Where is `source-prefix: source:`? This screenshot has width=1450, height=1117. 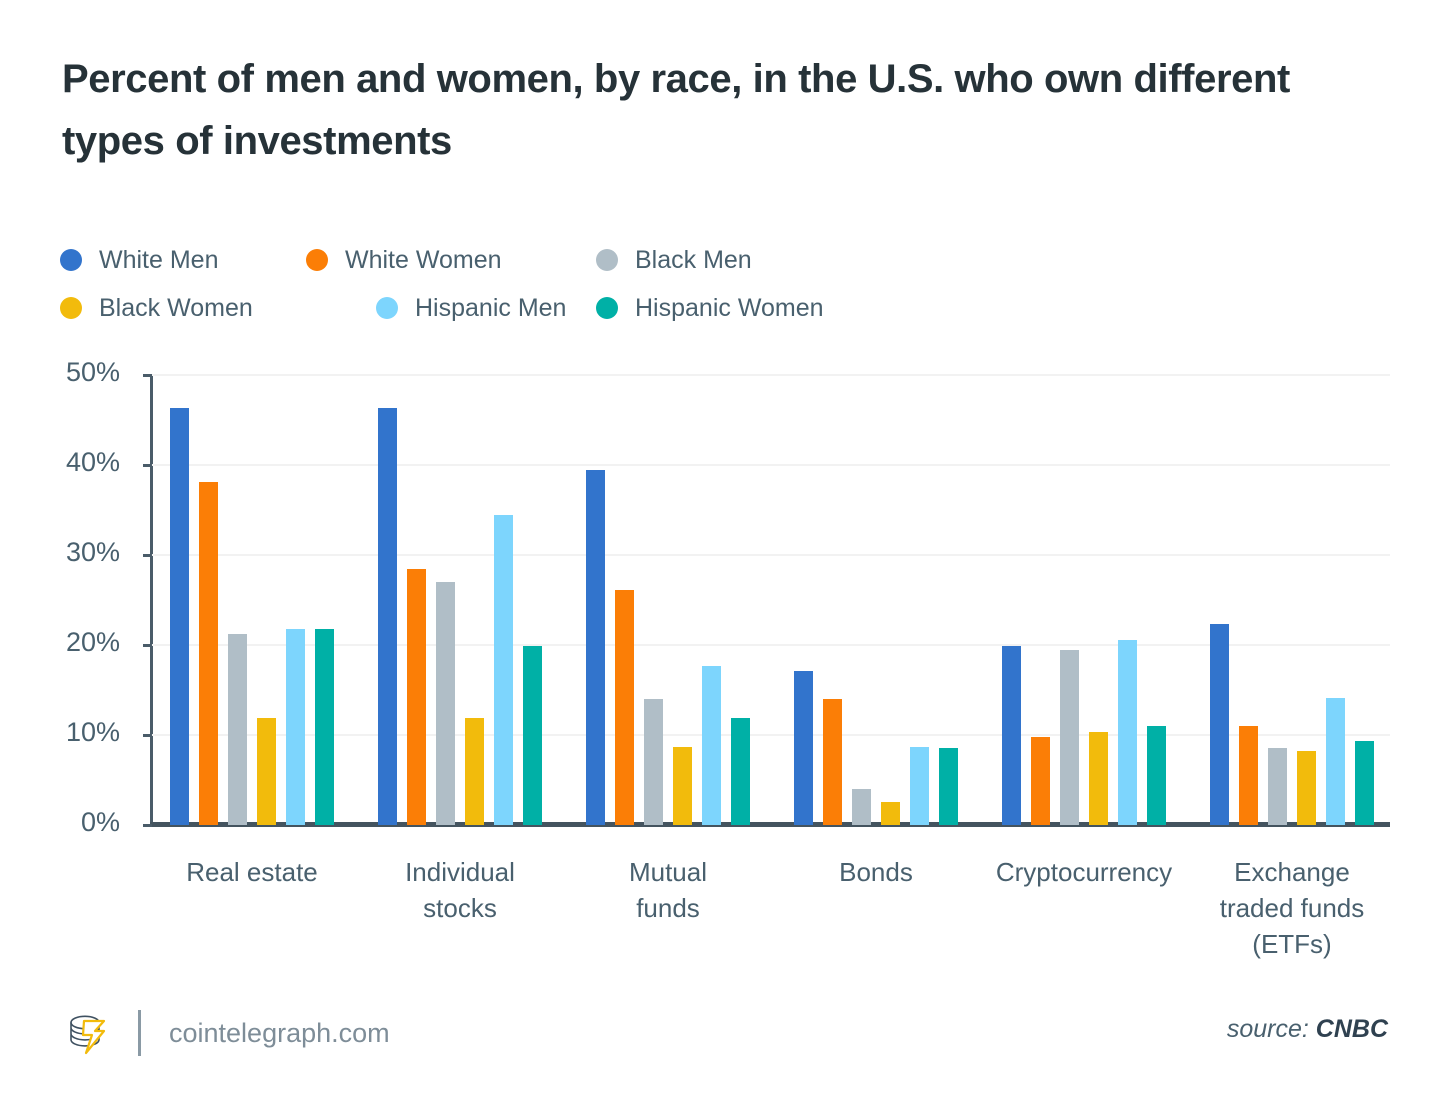
source-prefix: source: is located at coordinates (1267, 1029).